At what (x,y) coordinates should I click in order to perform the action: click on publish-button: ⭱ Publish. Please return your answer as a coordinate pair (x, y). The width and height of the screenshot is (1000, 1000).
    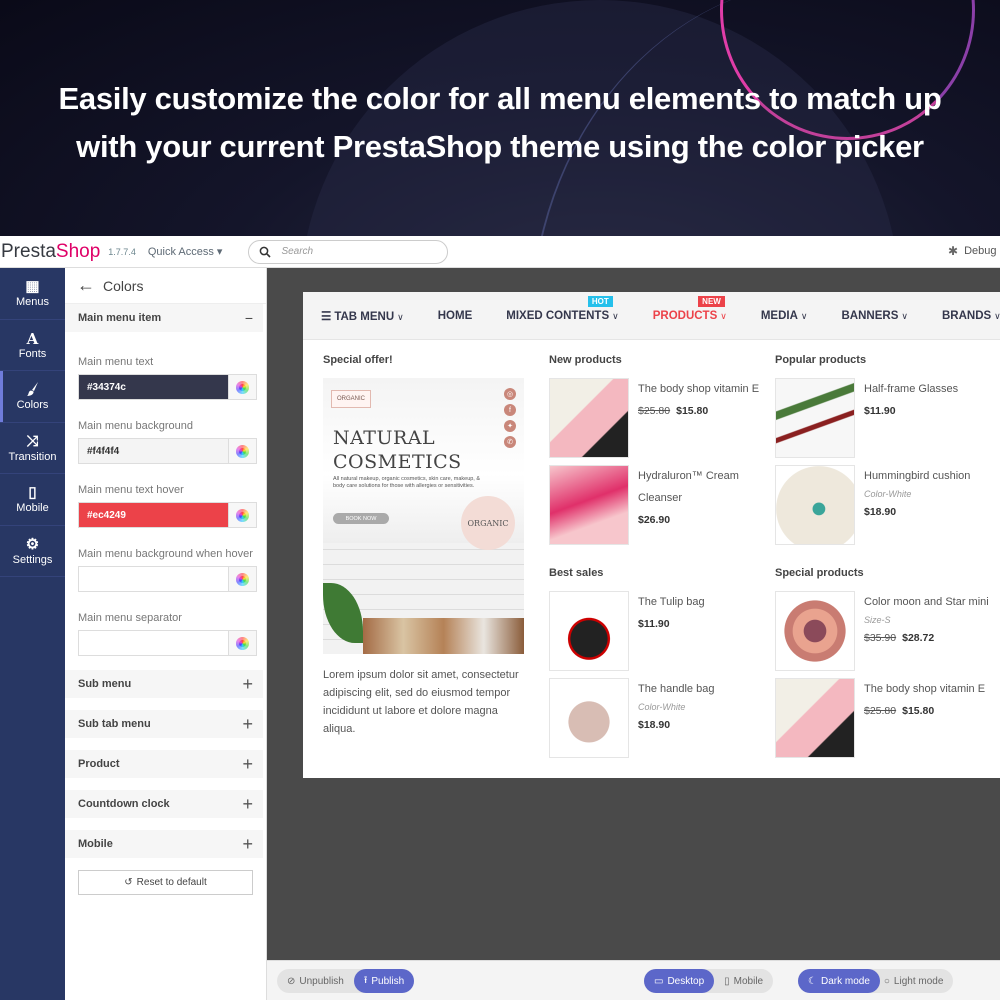
    Looking at the image, I should click on (384, 981).